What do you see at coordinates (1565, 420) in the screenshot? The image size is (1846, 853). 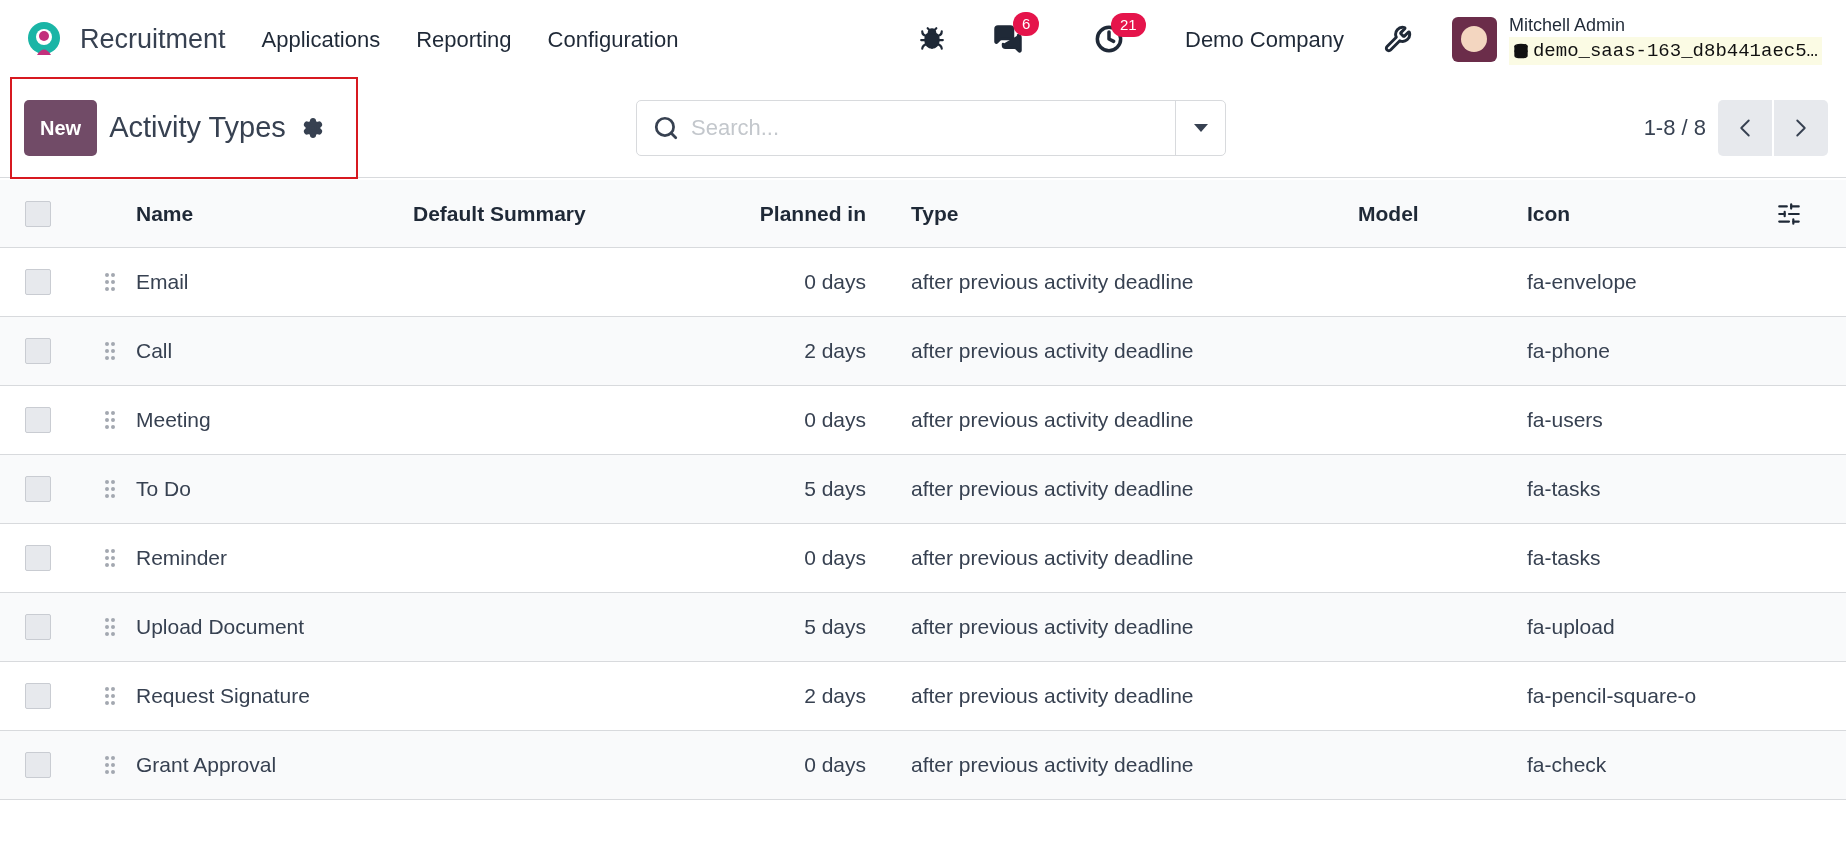 I see `table-cell-text: fa-users` at bounding box center [1565, 420].